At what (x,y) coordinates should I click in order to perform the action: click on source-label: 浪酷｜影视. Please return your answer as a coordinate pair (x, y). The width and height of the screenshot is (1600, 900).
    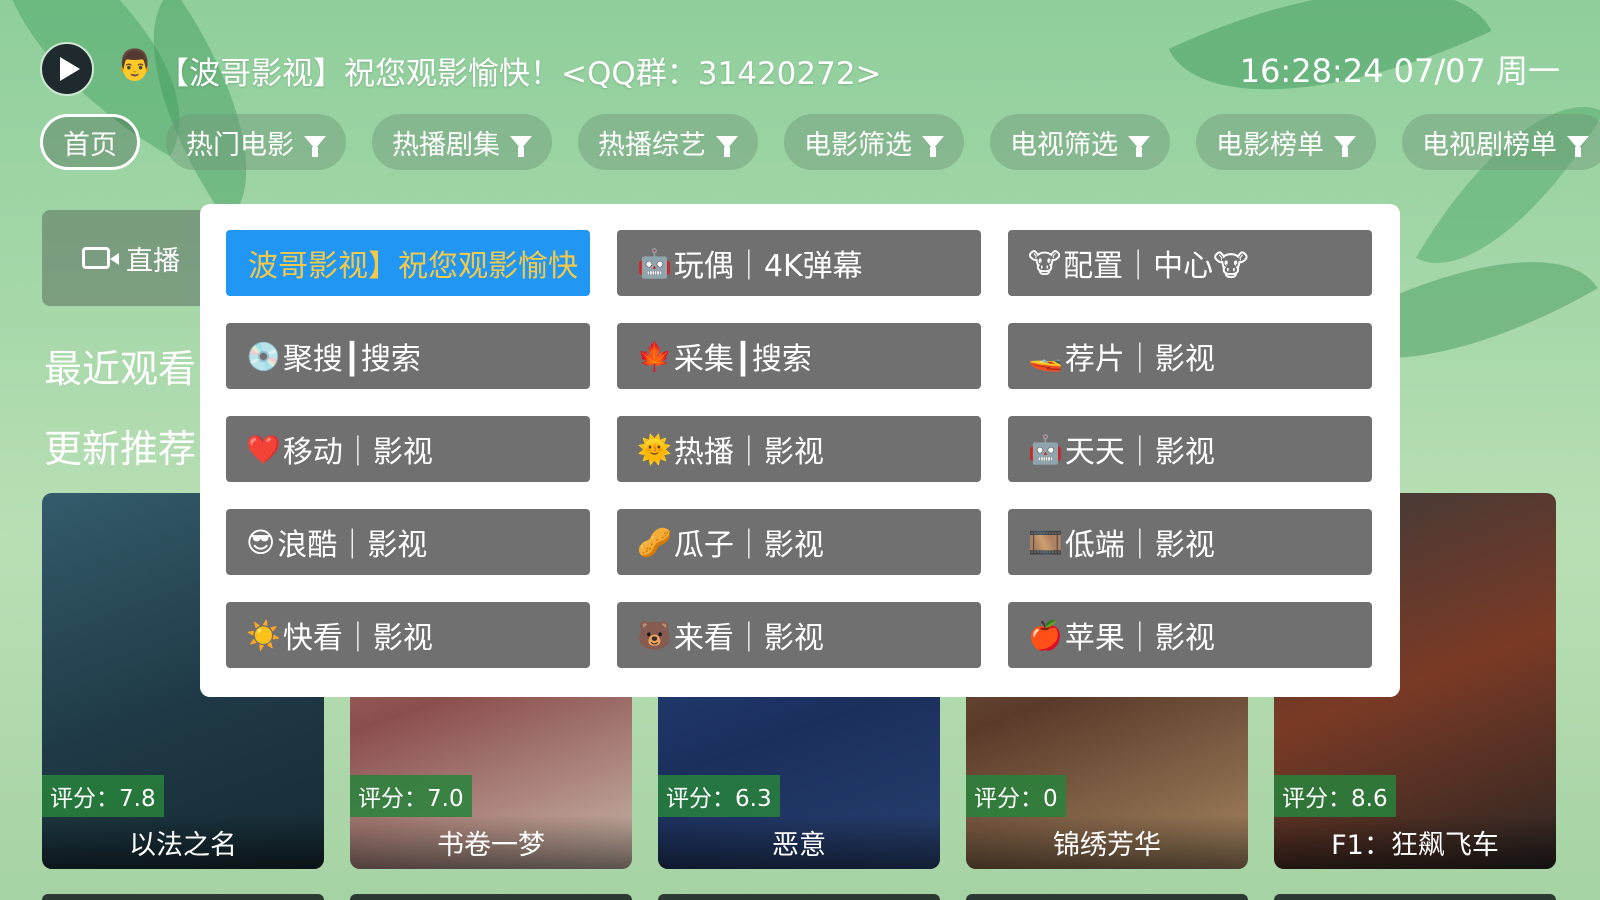
    Looking at the image, I should click on (352, 545).